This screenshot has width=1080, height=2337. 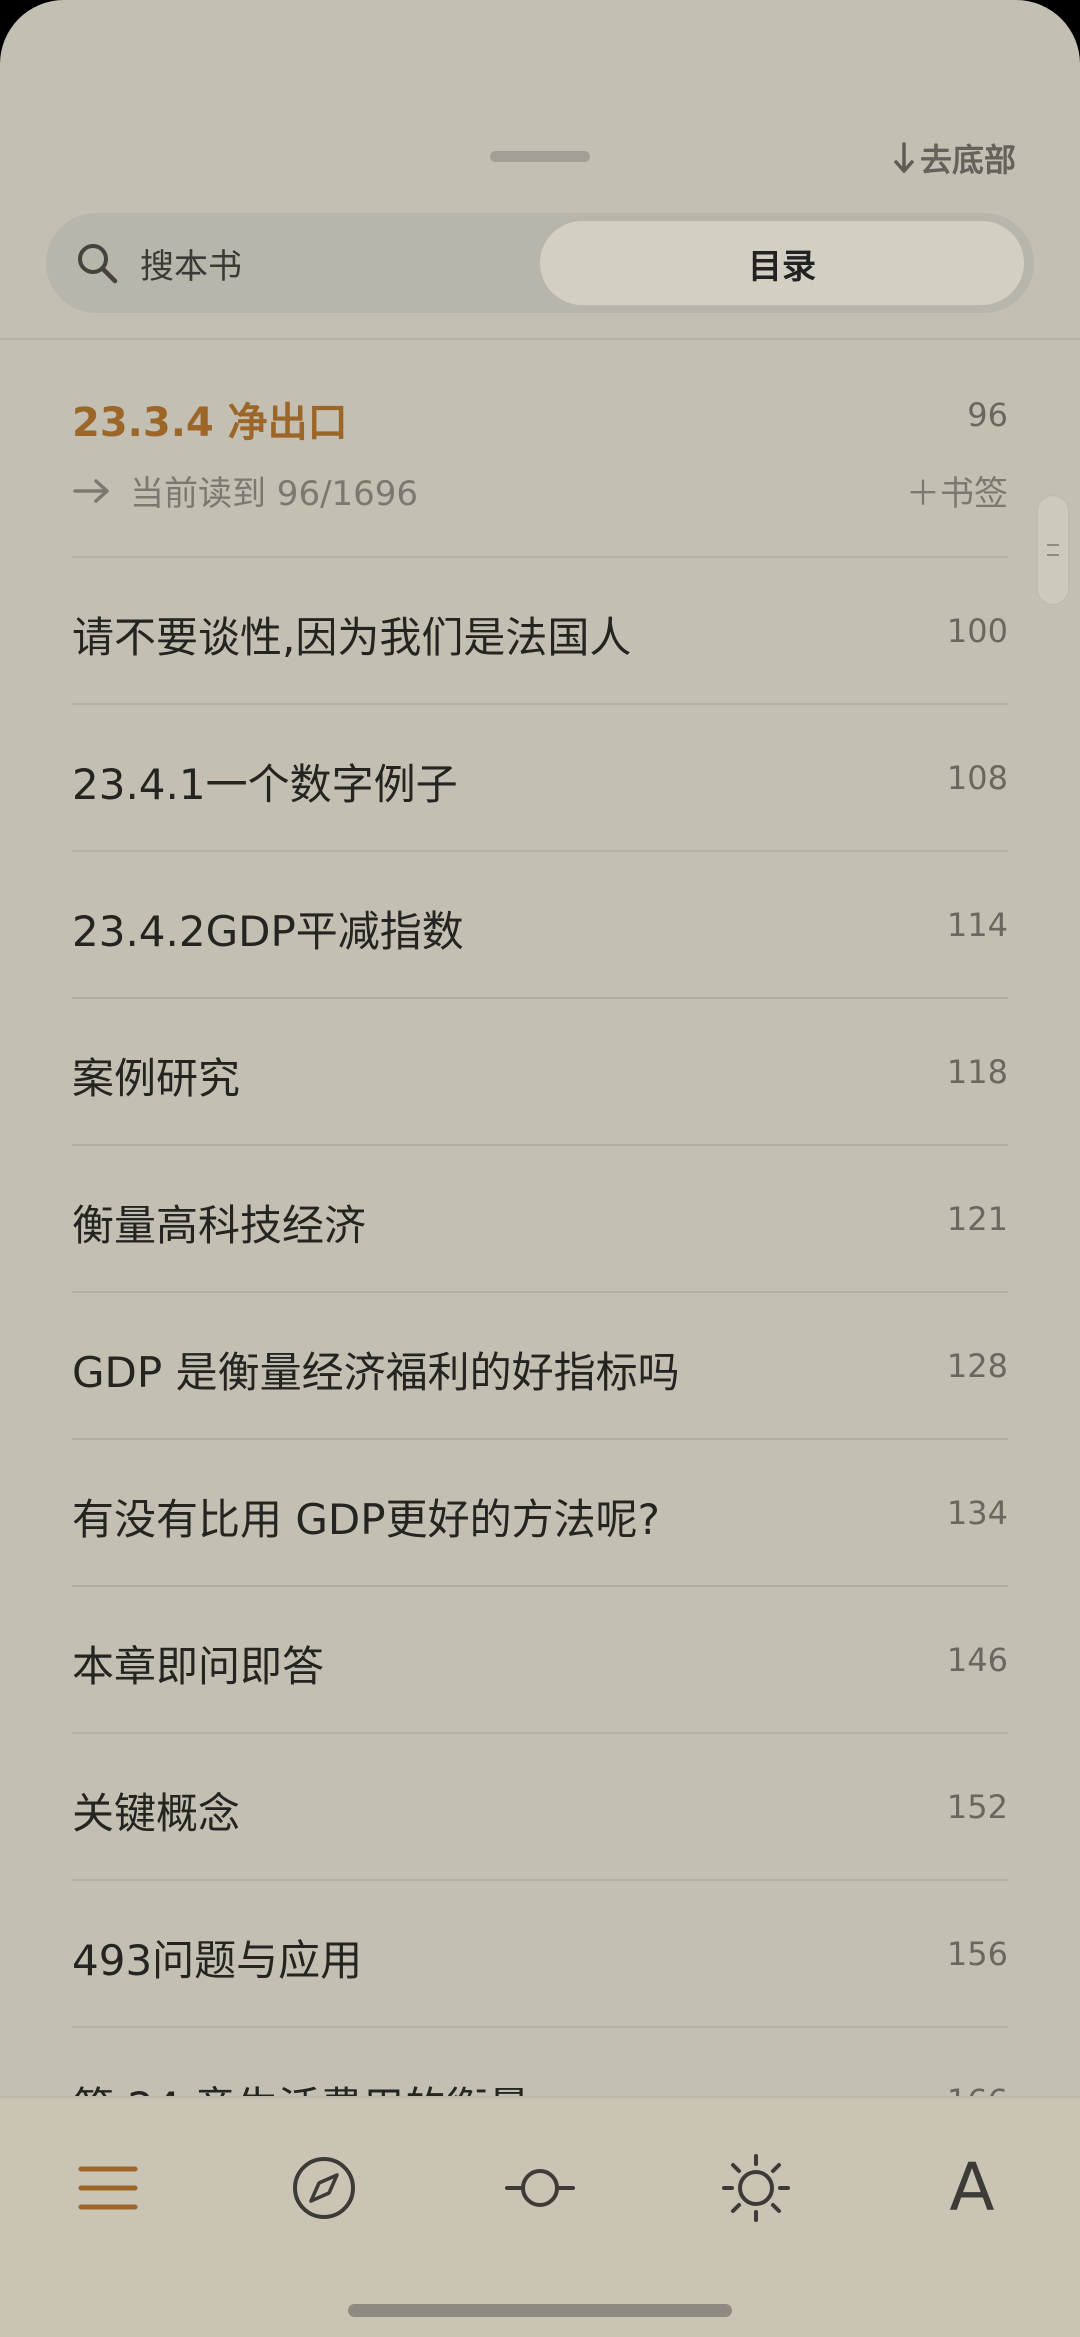 What do you see at coordinates (156, 1078) in the screenshot?
I see `toc-item-title: 案例研究` at bounding box center [156, 1078].